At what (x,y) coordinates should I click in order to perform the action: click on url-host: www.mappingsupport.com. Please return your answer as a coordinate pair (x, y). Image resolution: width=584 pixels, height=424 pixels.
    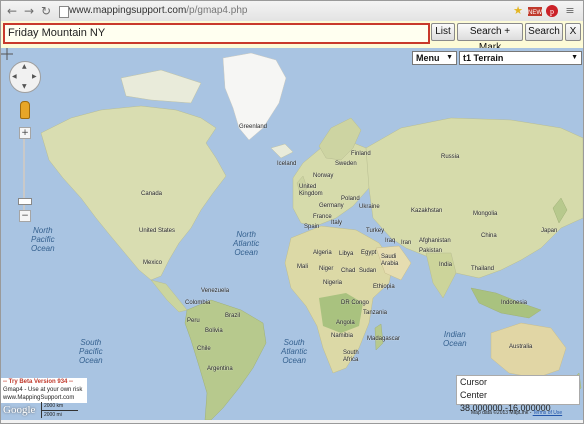
    Looking at the image, I should click on (128, 10).